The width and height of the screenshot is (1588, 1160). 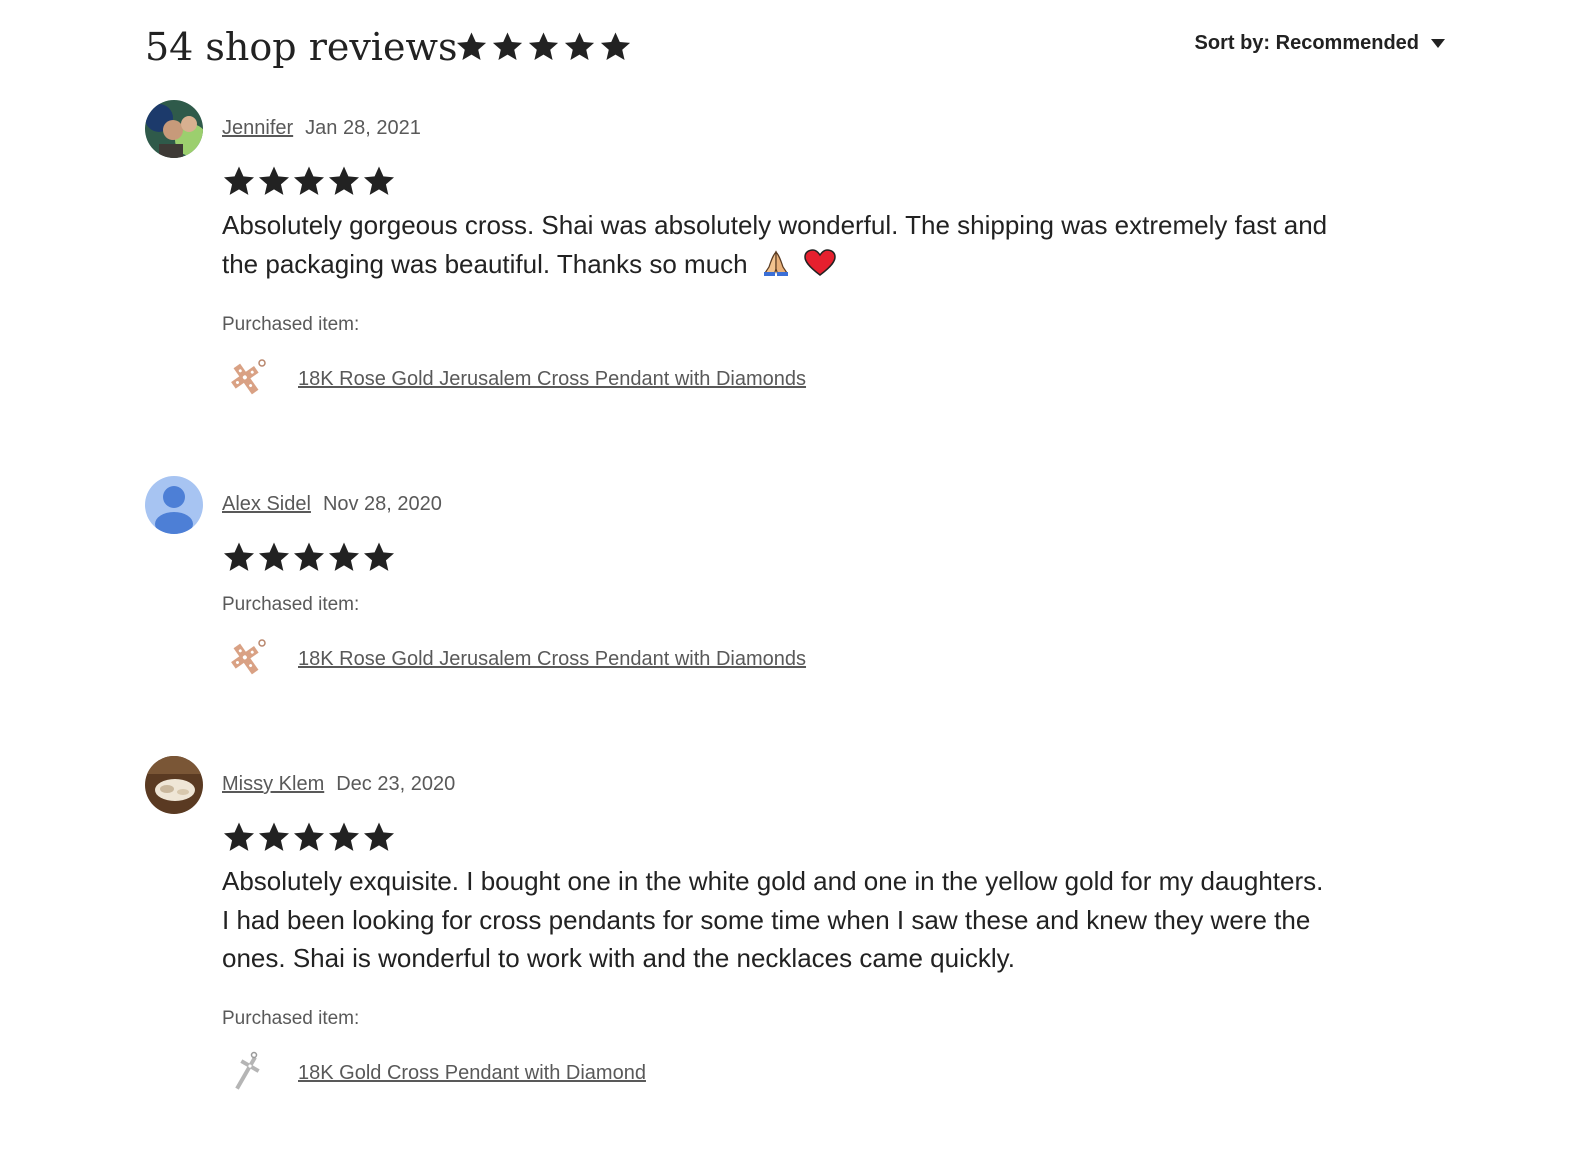 I want to click on reviews-header: 54 shop reviews Sort by: Recommended, so click(x=795, y=50).